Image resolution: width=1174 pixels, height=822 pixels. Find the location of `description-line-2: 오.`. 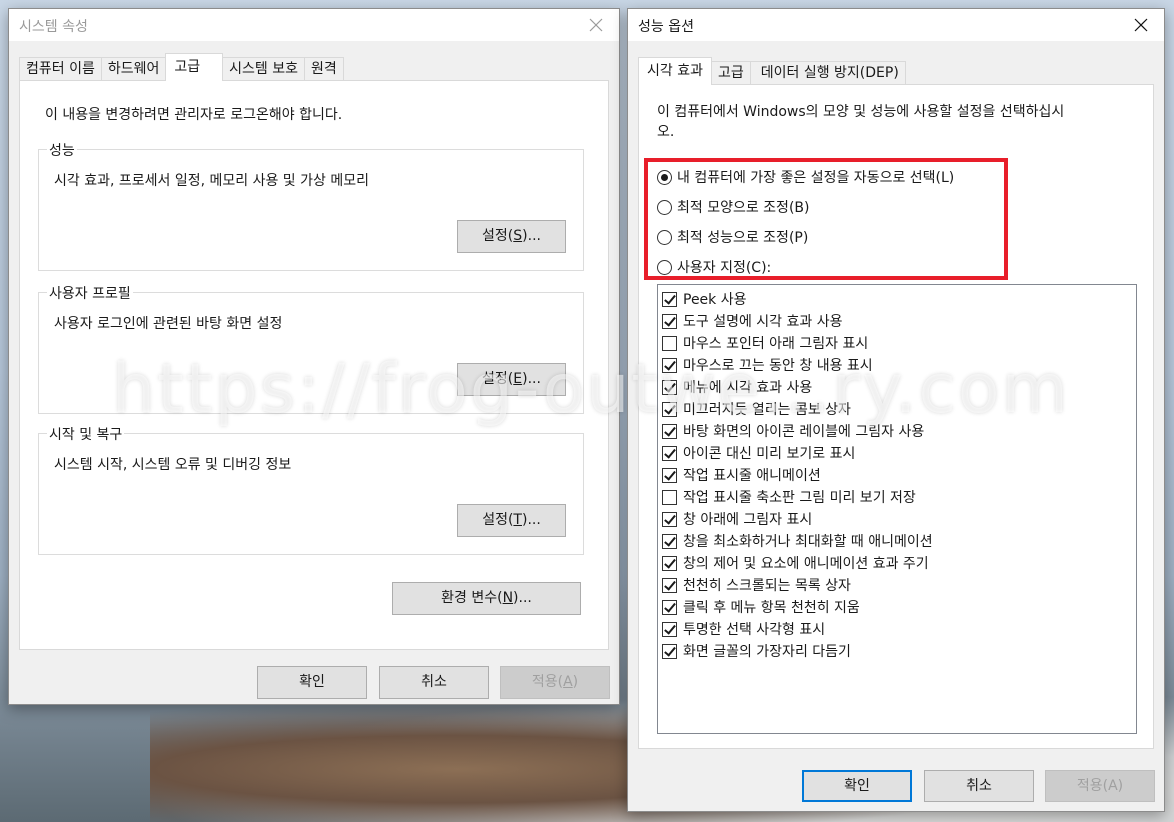

description-line-2: 오. is located at coordinates (666, 132).